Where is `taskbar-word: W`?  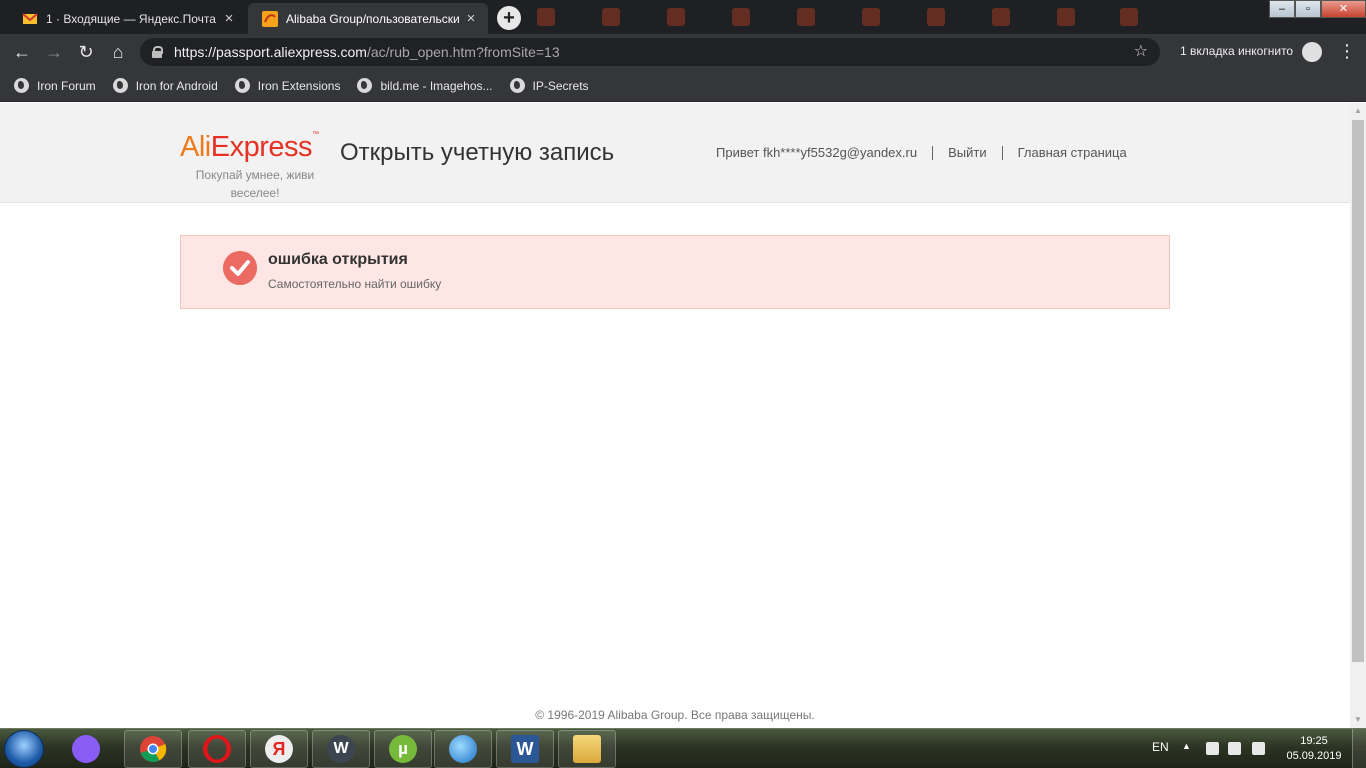
taskbar-word: W is located at coordinates (525, 749).